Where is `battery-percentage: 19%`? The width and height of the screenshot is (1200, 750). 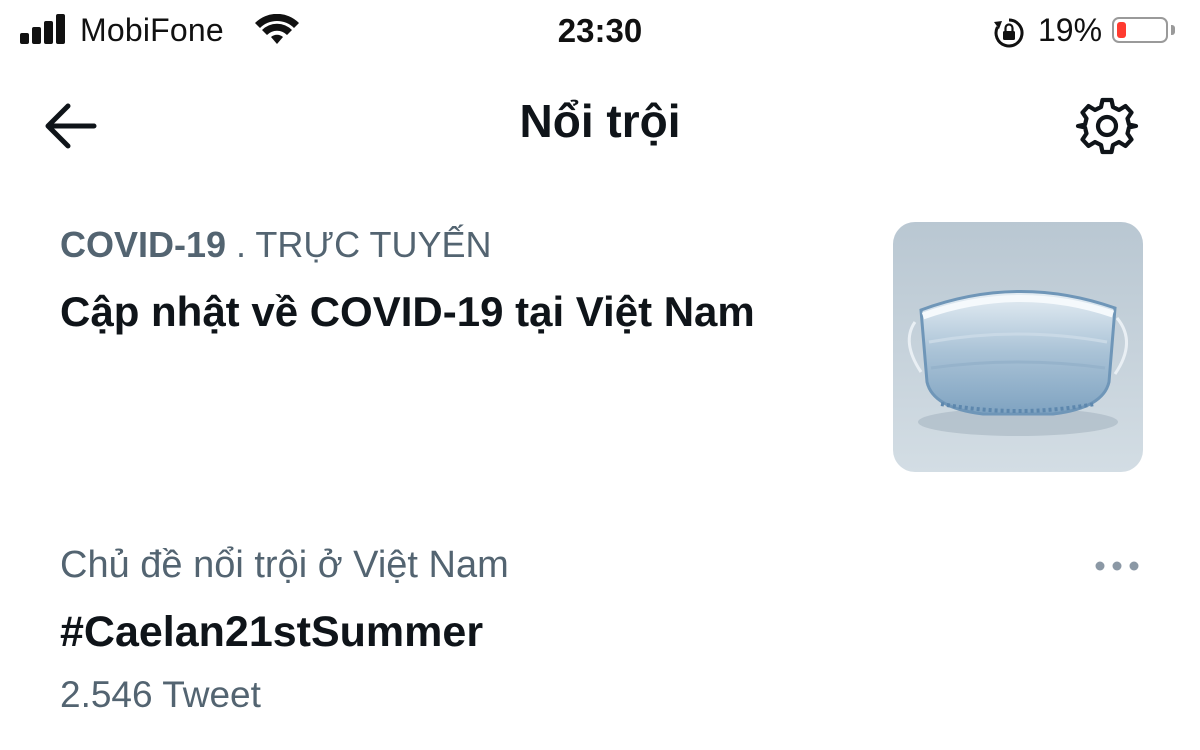
battery-percentage: 19% is located at coordinates (1070, 30).